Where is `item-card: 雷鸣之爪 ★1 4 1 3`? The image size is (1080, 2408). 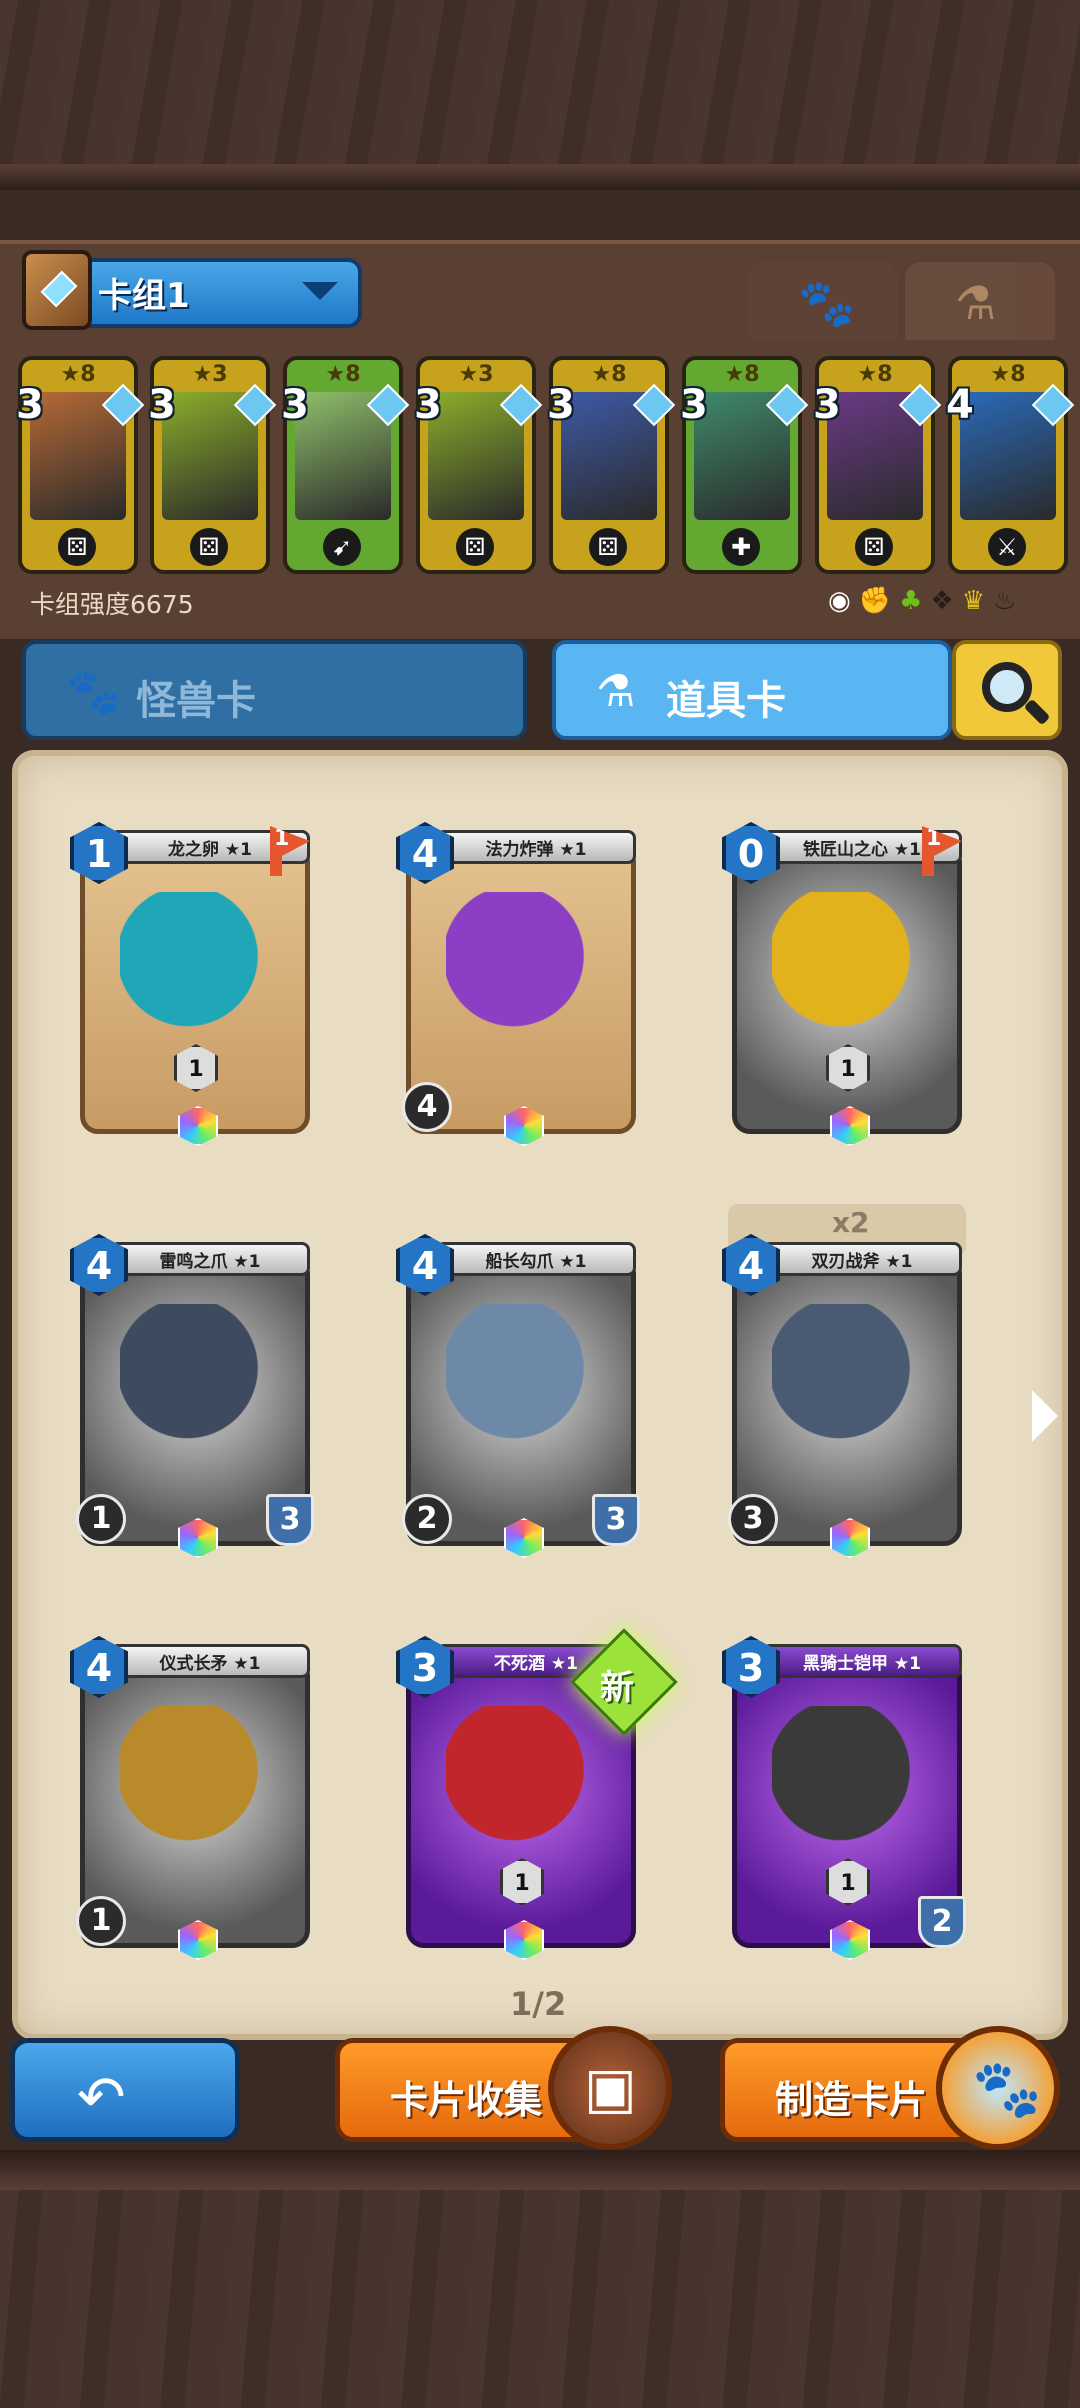
item-card: 雷鸣之爪 ★1 4 1 3 is located at coordinates (194, 1396).